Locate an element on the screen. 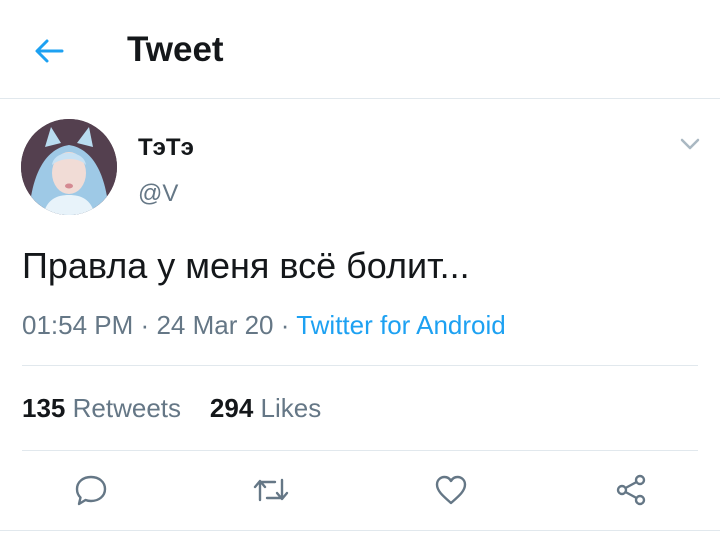  tweet-stats: 135 Retweets 294 Likes is located at coordinates (171, 408).